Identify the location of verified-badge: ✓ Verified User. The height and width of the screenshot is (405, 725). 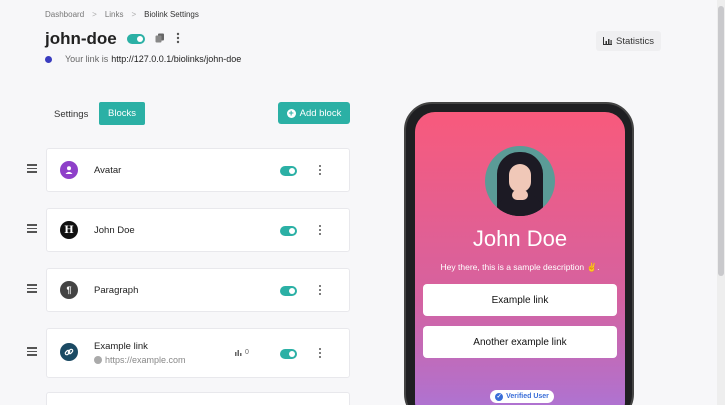
(522, 396).